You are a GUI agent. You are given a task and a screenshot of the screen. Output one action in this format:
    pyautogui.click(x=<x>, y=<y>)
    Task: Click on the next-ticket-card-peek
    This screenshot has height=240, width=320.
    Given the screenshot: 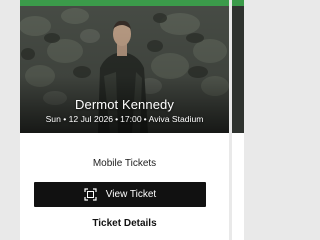 What is the action you would take?
    pyautogui.click(x=238, y=120)
    